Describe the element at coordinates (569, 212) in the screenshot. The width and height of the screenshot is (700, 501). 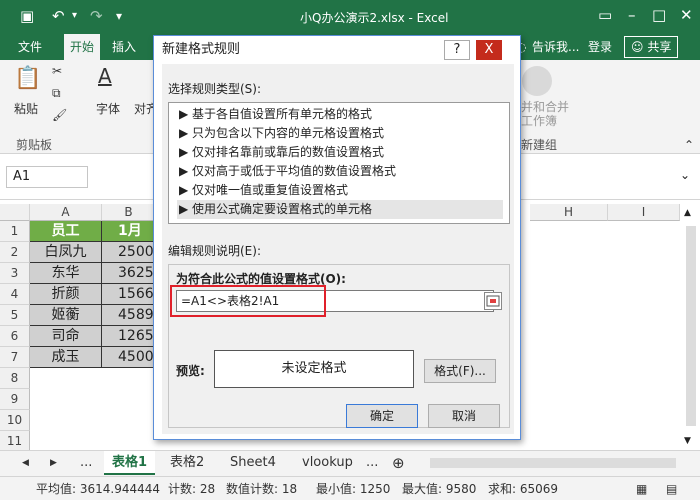
I see `column-header-h: H` at that location.